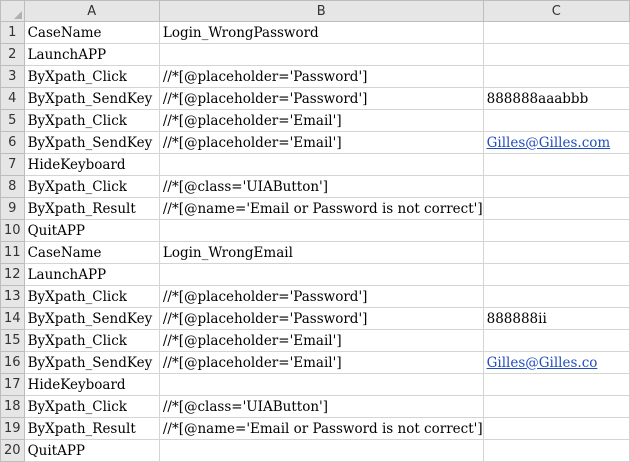 The height and width of the screenshot is (462, 630). What do you see at coordinates (321, 32) in the screenshot?
I see `cell-b: Login_WrongPassword` at bounding box center [321, 32].